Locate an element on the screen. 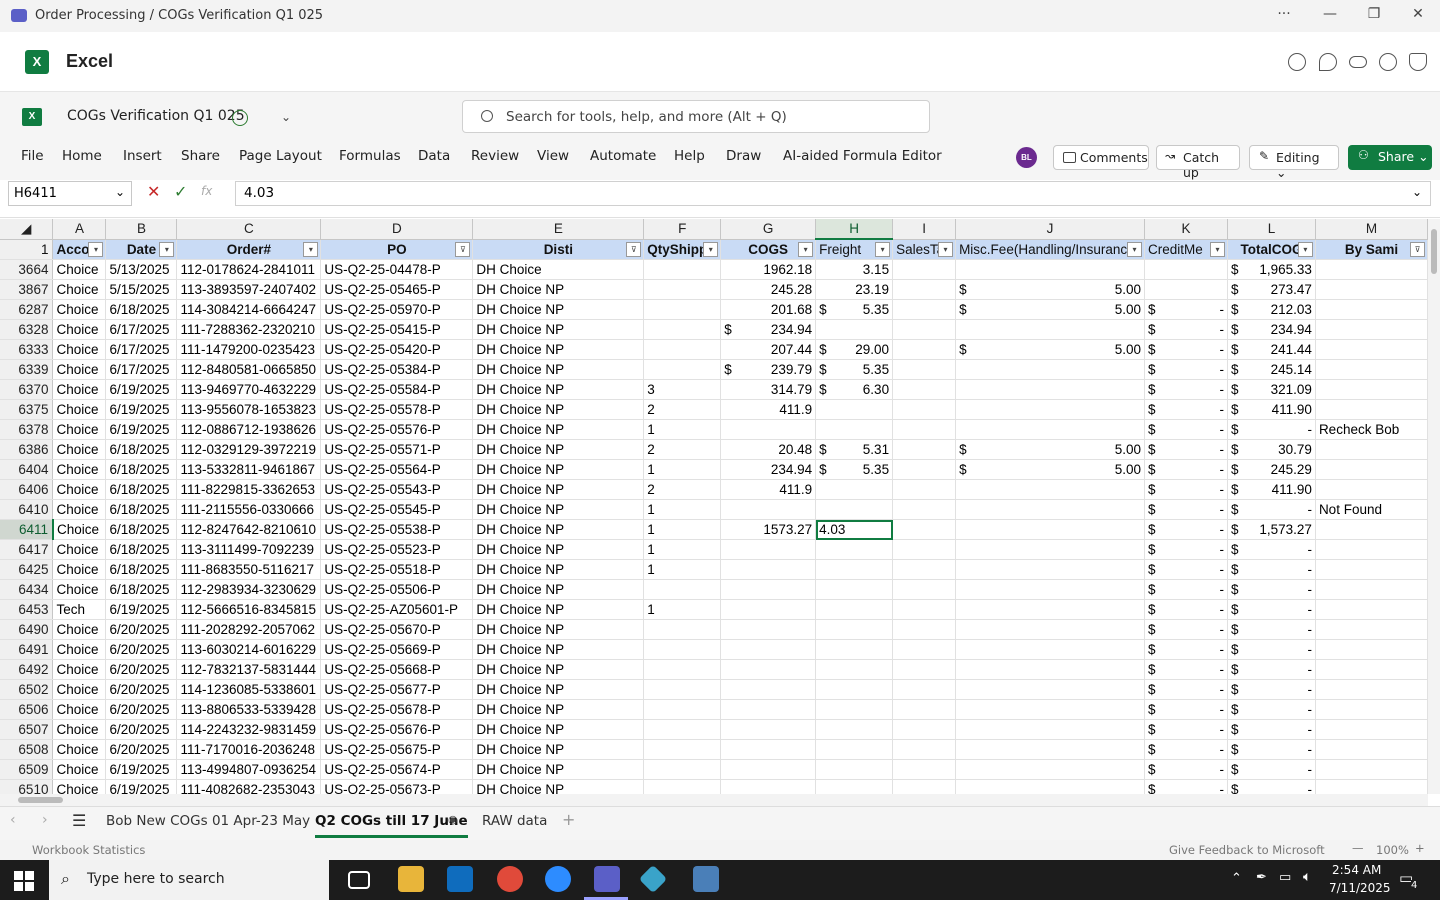 This screenshot has height=900, width=1440. cell-order-number: 111-8229815-3362653 is located at coordinates (249, 489).